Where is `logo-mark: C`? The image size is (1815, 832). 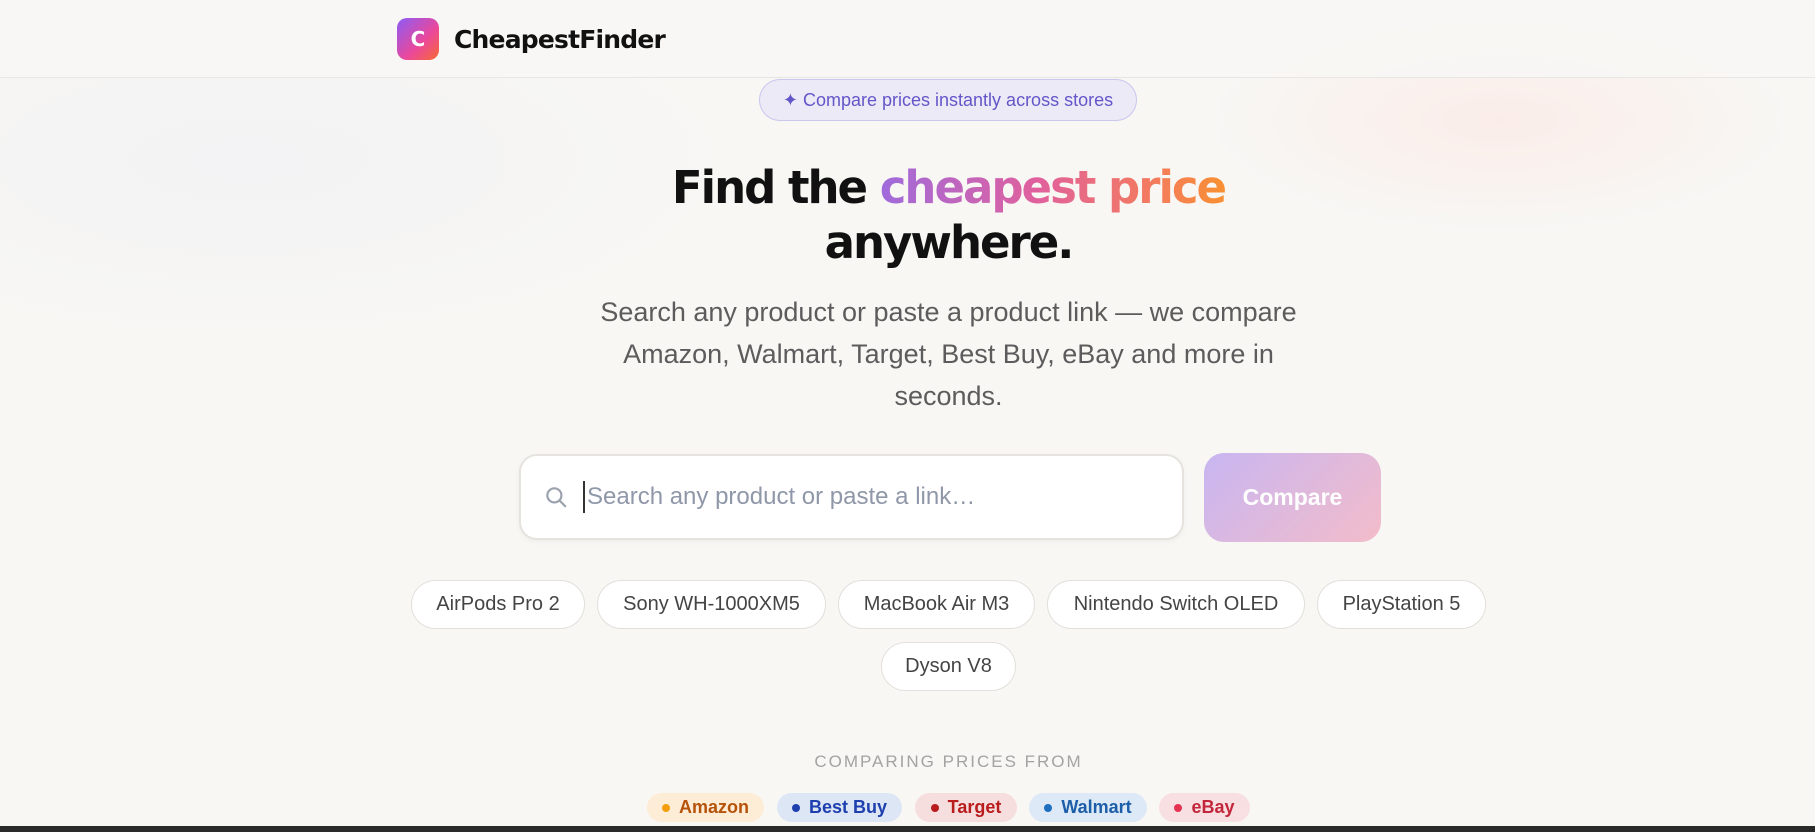 logo-mark: C is located at coordinates (418, 39).